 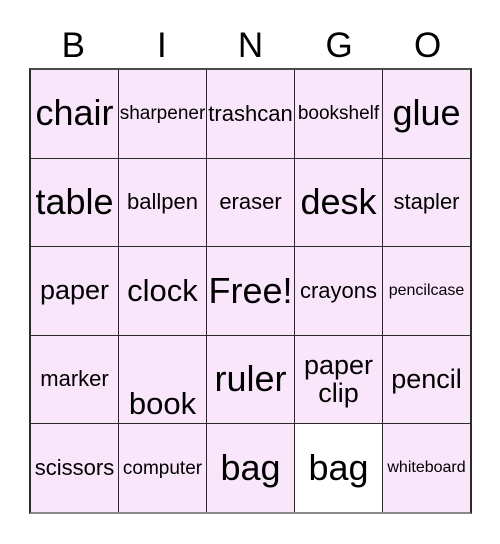 I want to click on header-letter-b: B, so click(x=73, y=45).